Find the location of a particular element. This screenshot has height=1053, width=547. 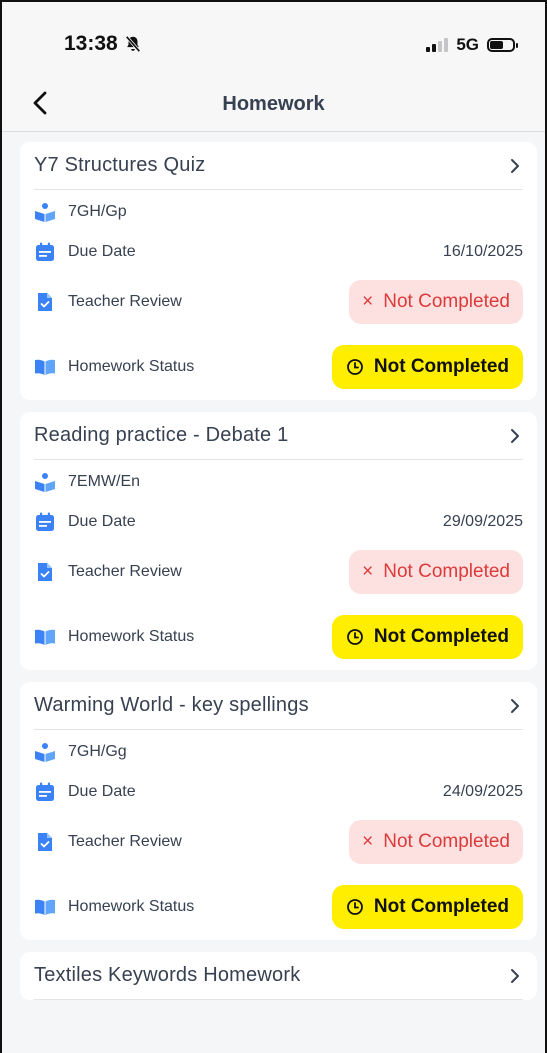

status-indicators: 5G is located at coordinates (472, 45).